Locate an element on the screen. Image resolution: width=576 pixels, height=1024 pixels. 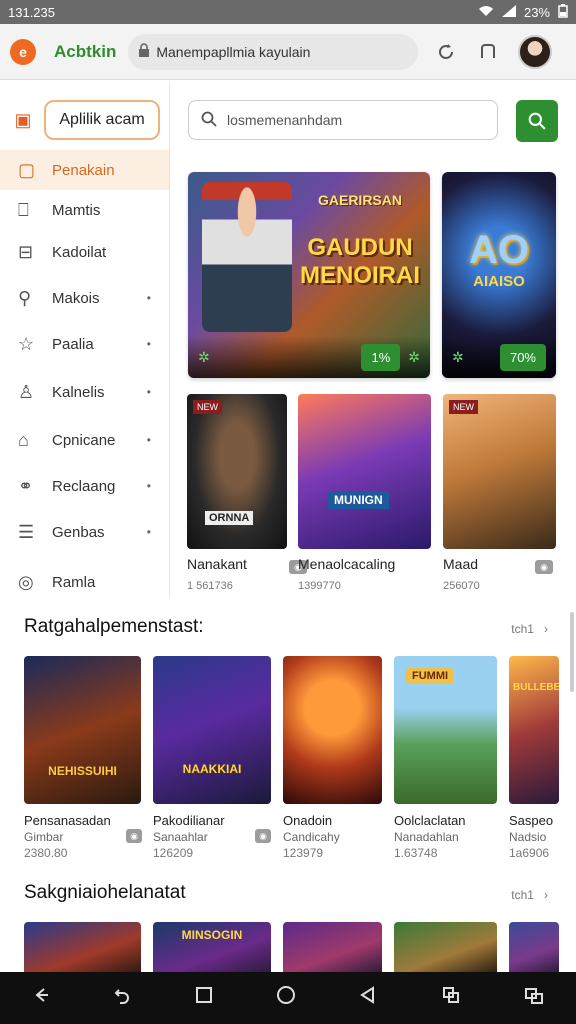
search-icon: ⚲ is located at coordinates (25, 297).